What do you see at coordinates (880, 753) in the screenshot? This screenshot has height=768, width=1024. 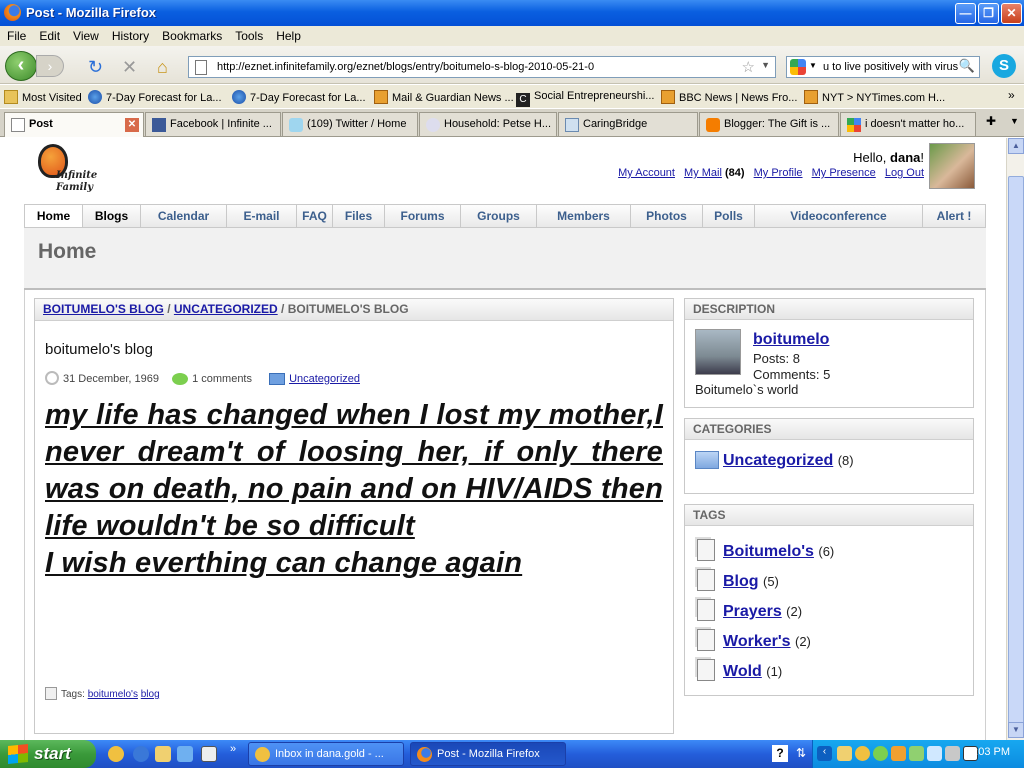 I see `tray-messenger-icon` at bounding box center [880, 753].